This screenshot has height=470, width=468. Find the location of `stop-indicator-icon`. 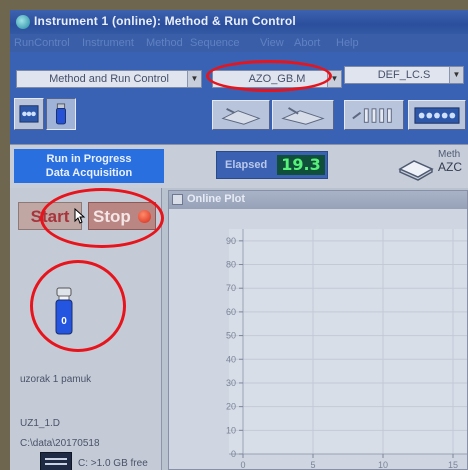

stop-indicator-icon is located at coordinates (144, 216).